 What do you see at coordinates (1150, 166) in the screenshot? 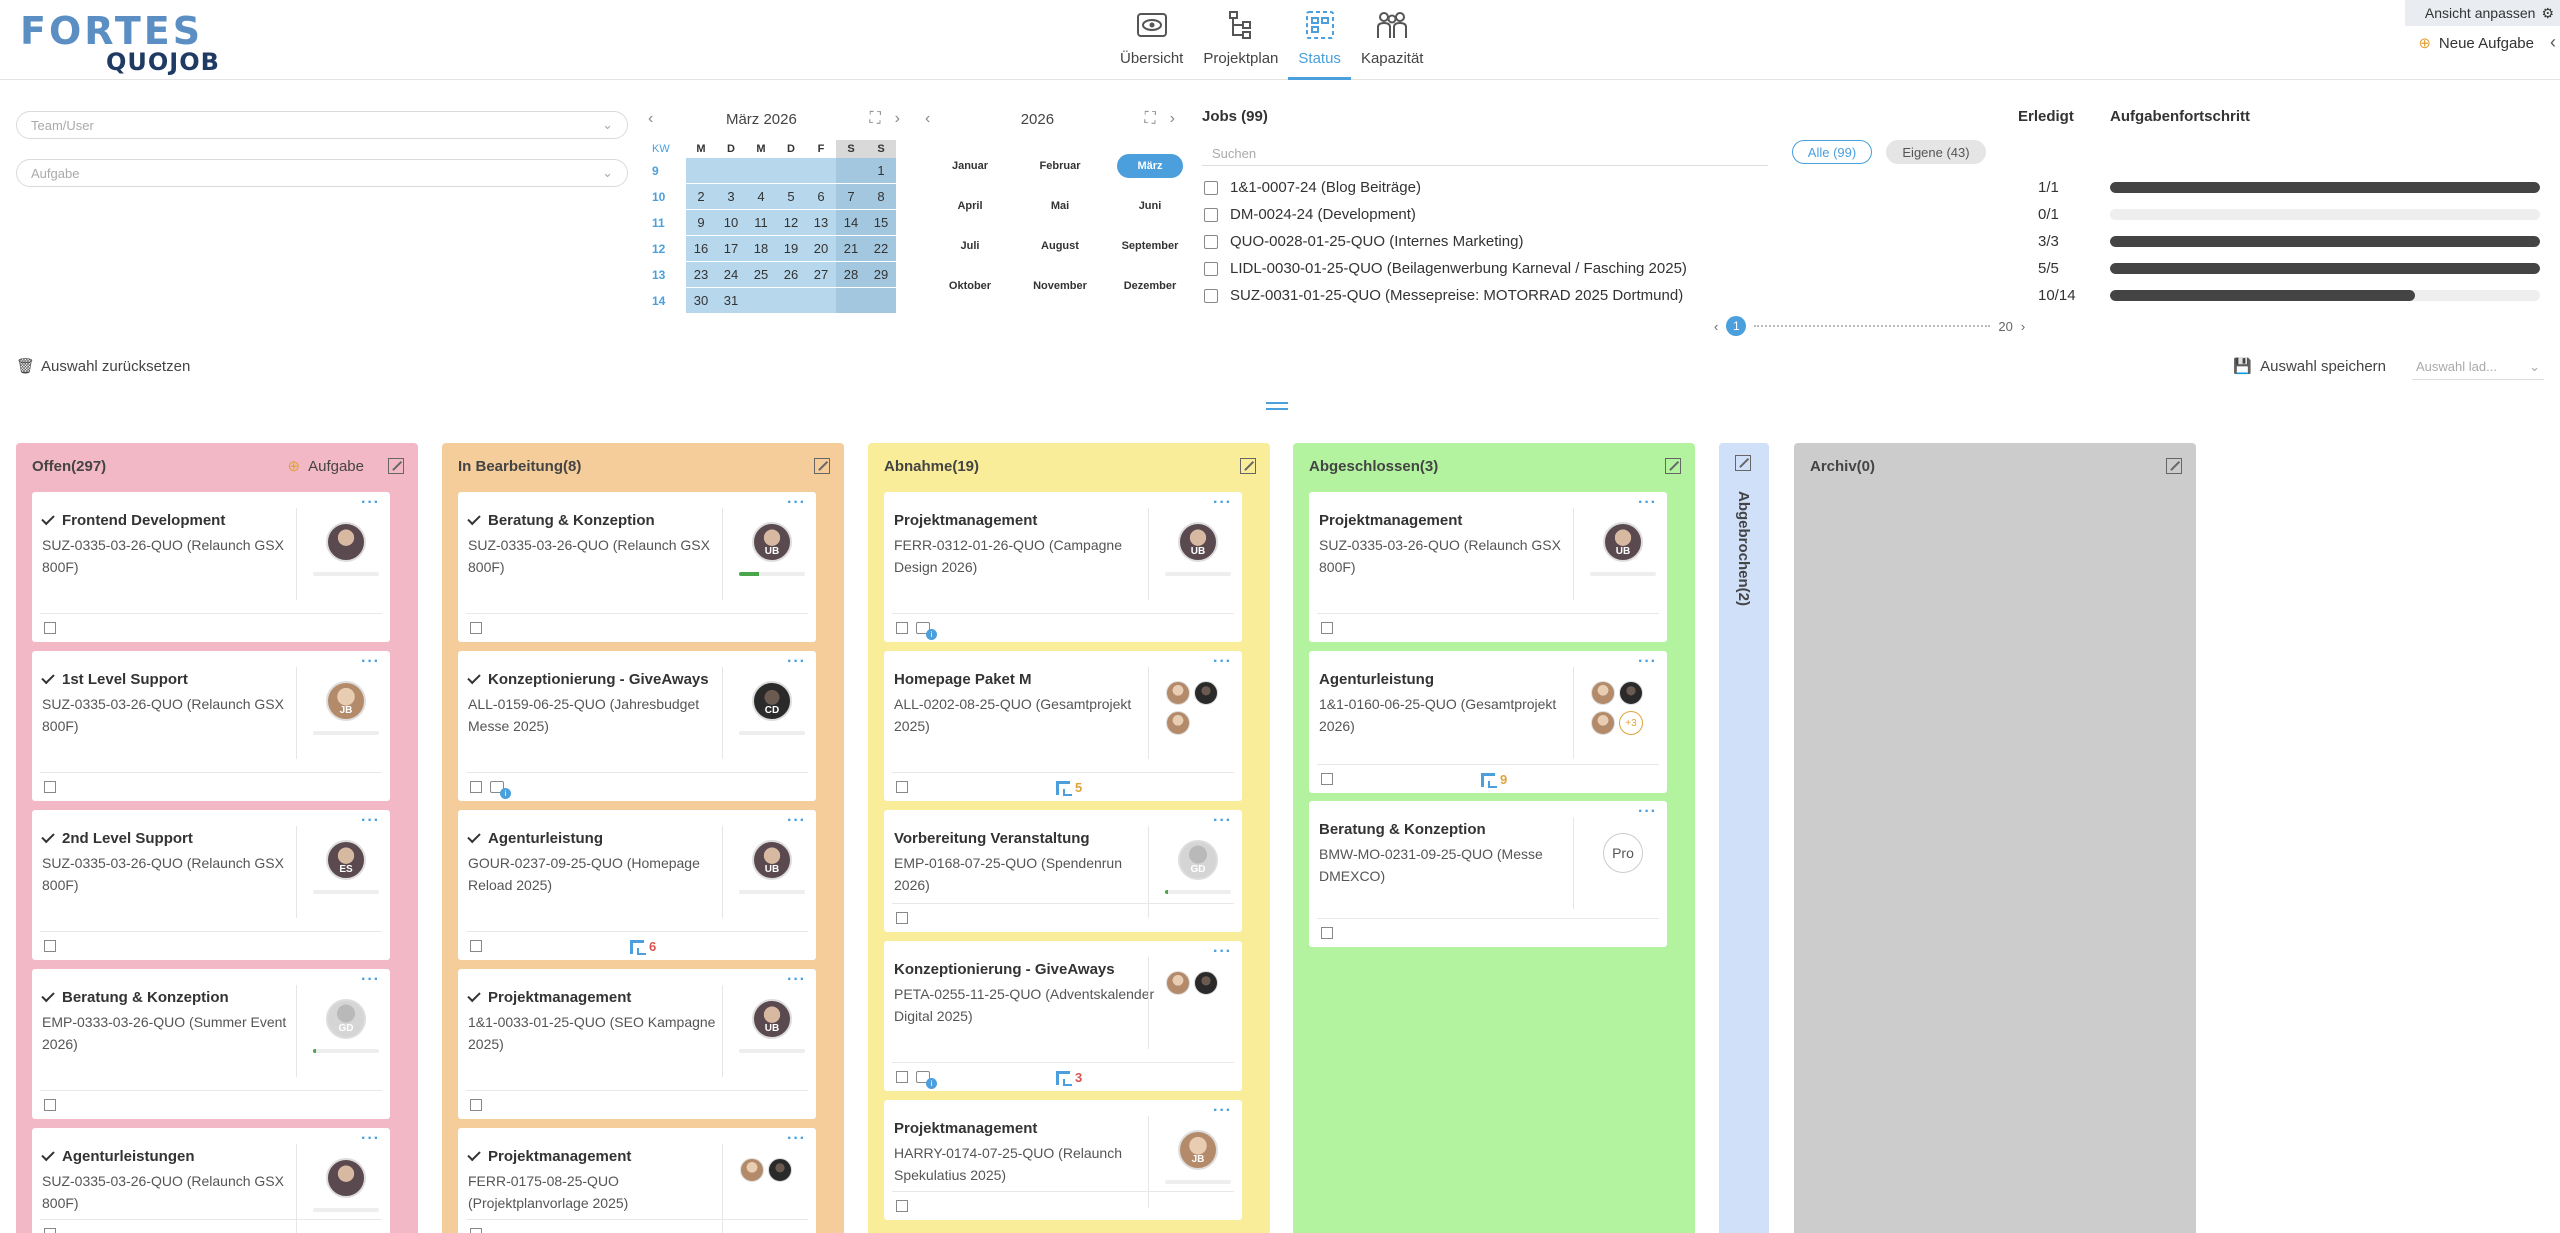
I see `month-2: März` at bounding box center [1150, 166].